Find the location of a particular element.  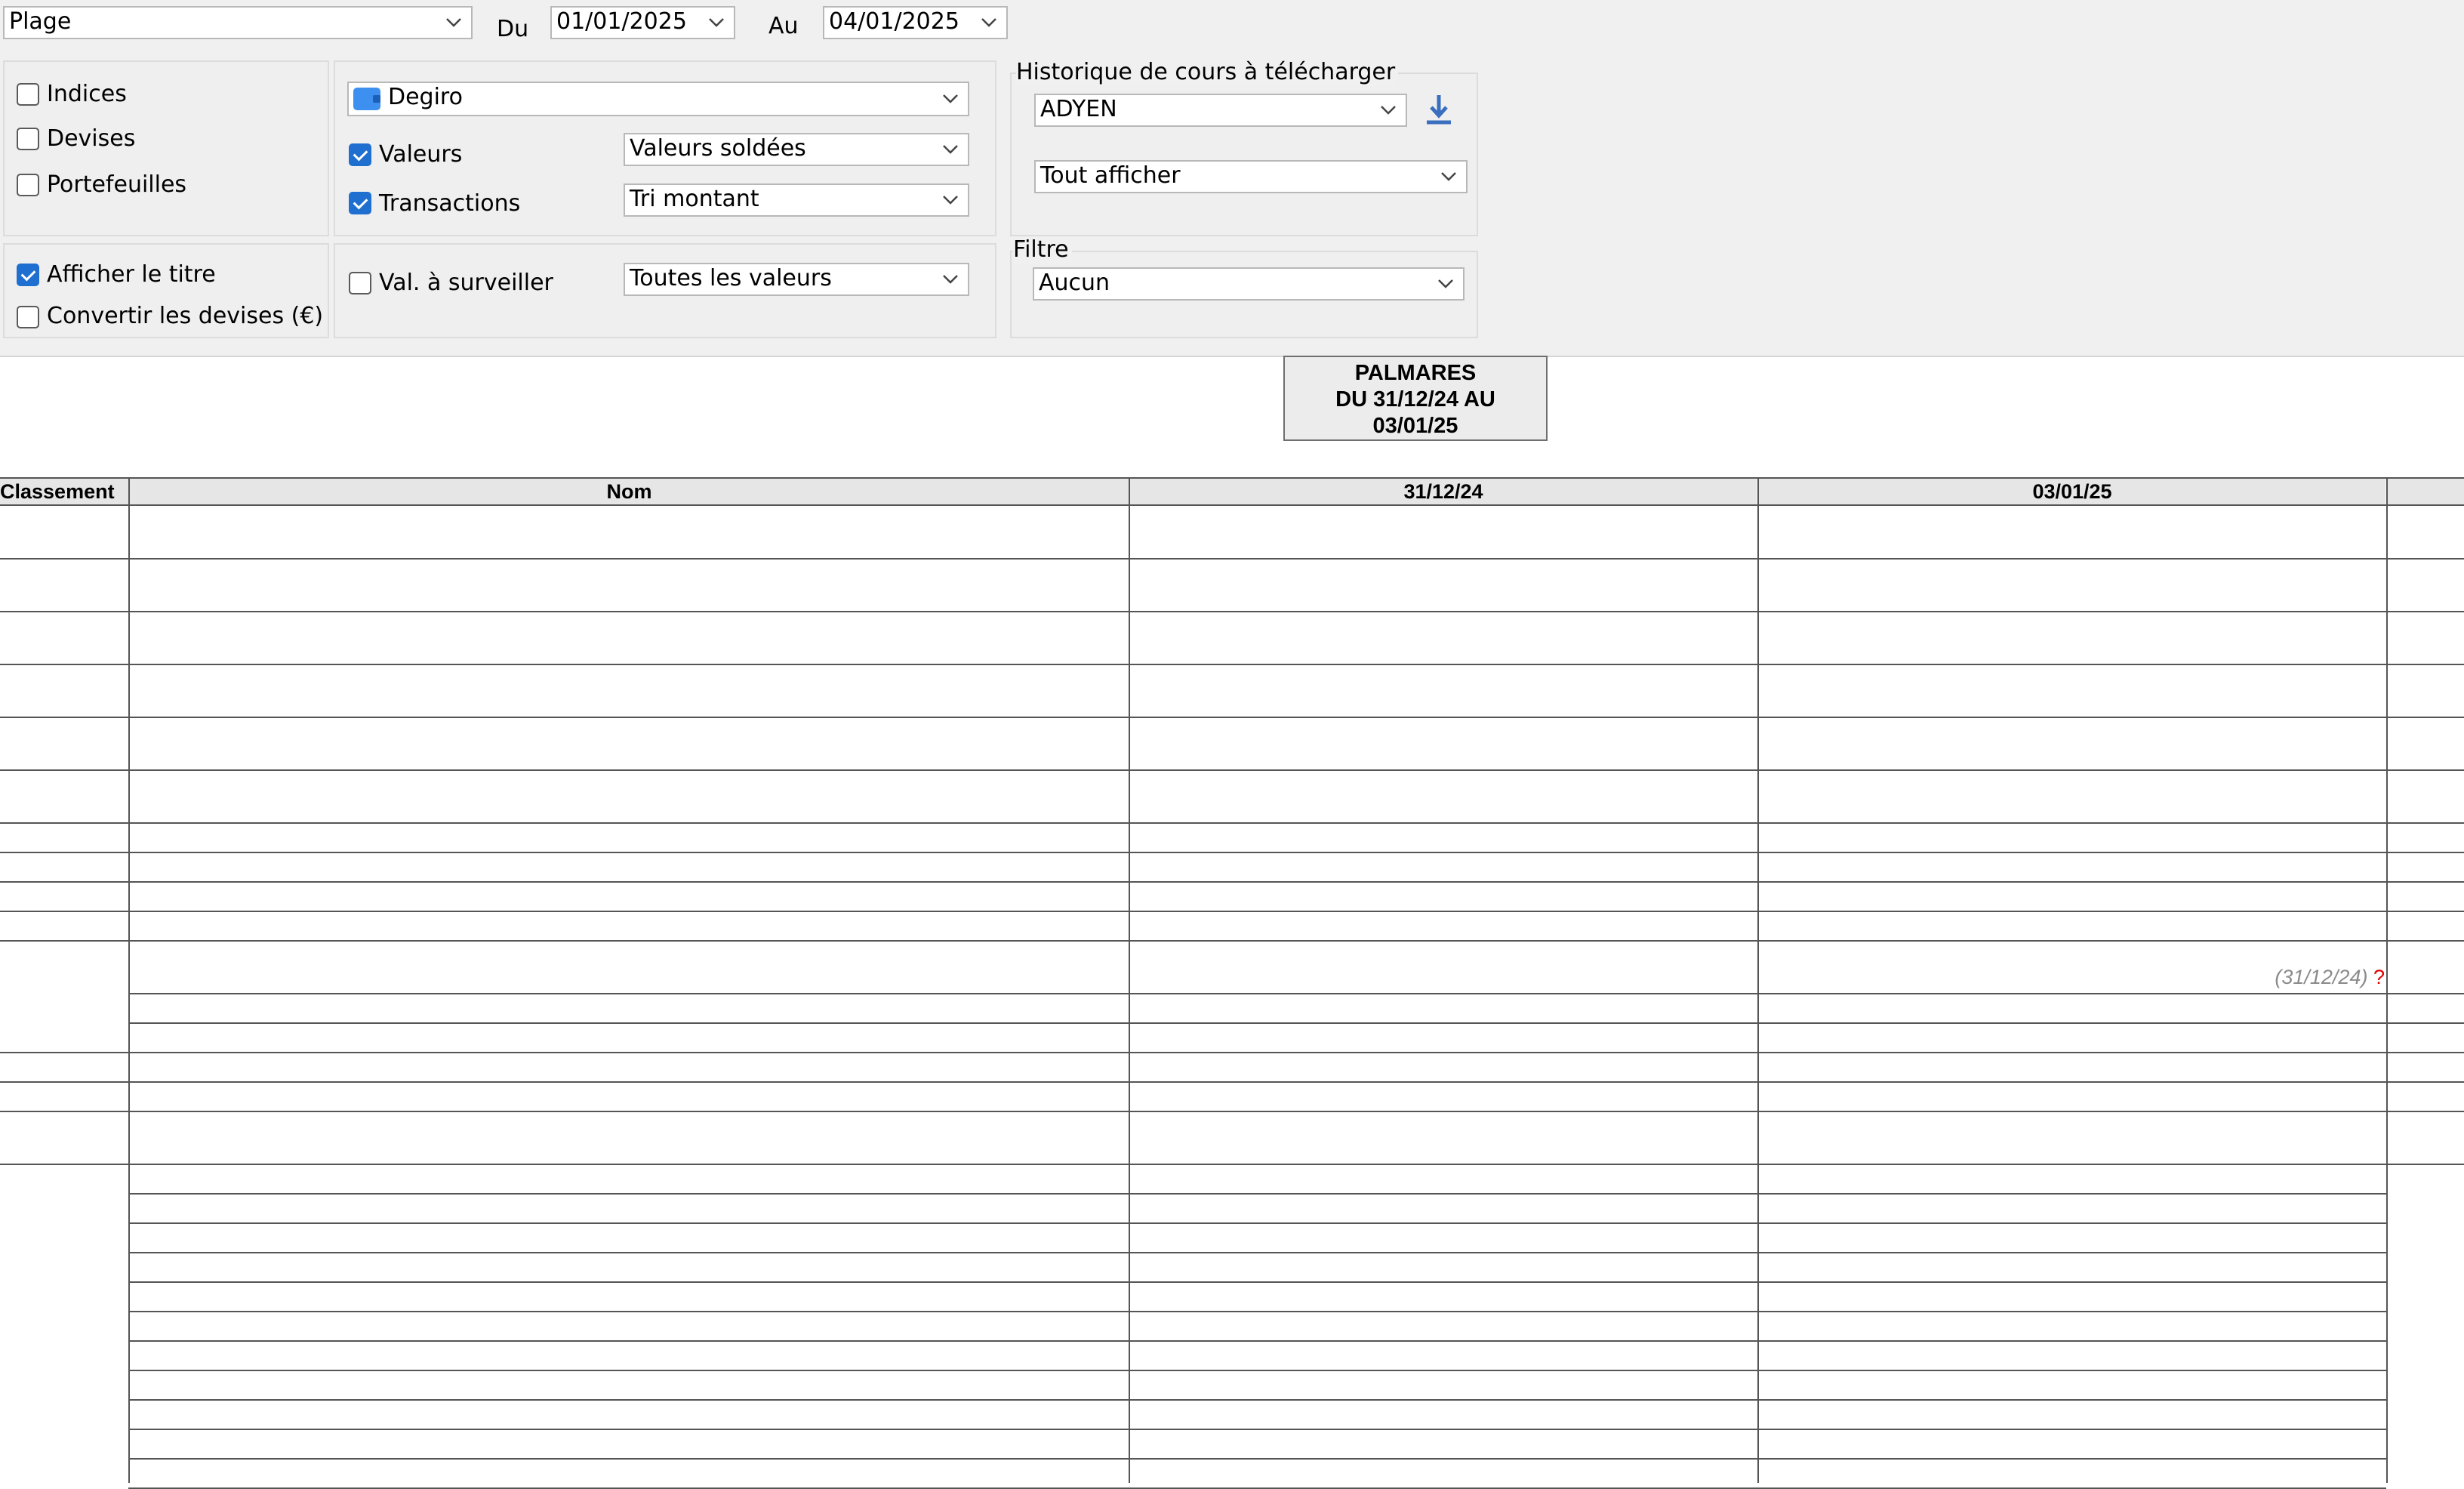

history-group-label: Historique de cours à télécharger is located at coordinates (1207, 72).